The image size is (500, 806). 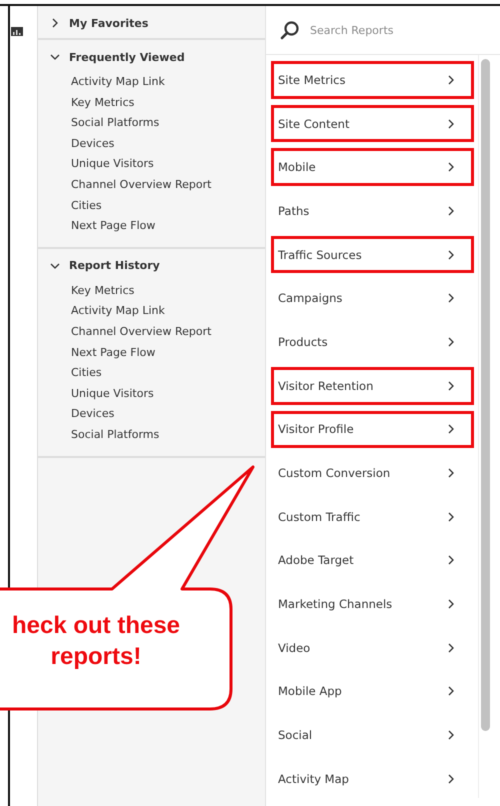 What do you see at coordinates (372, 123) in the screenshot?
I see `report-category: Site Content` at bounding box center [372, 123].